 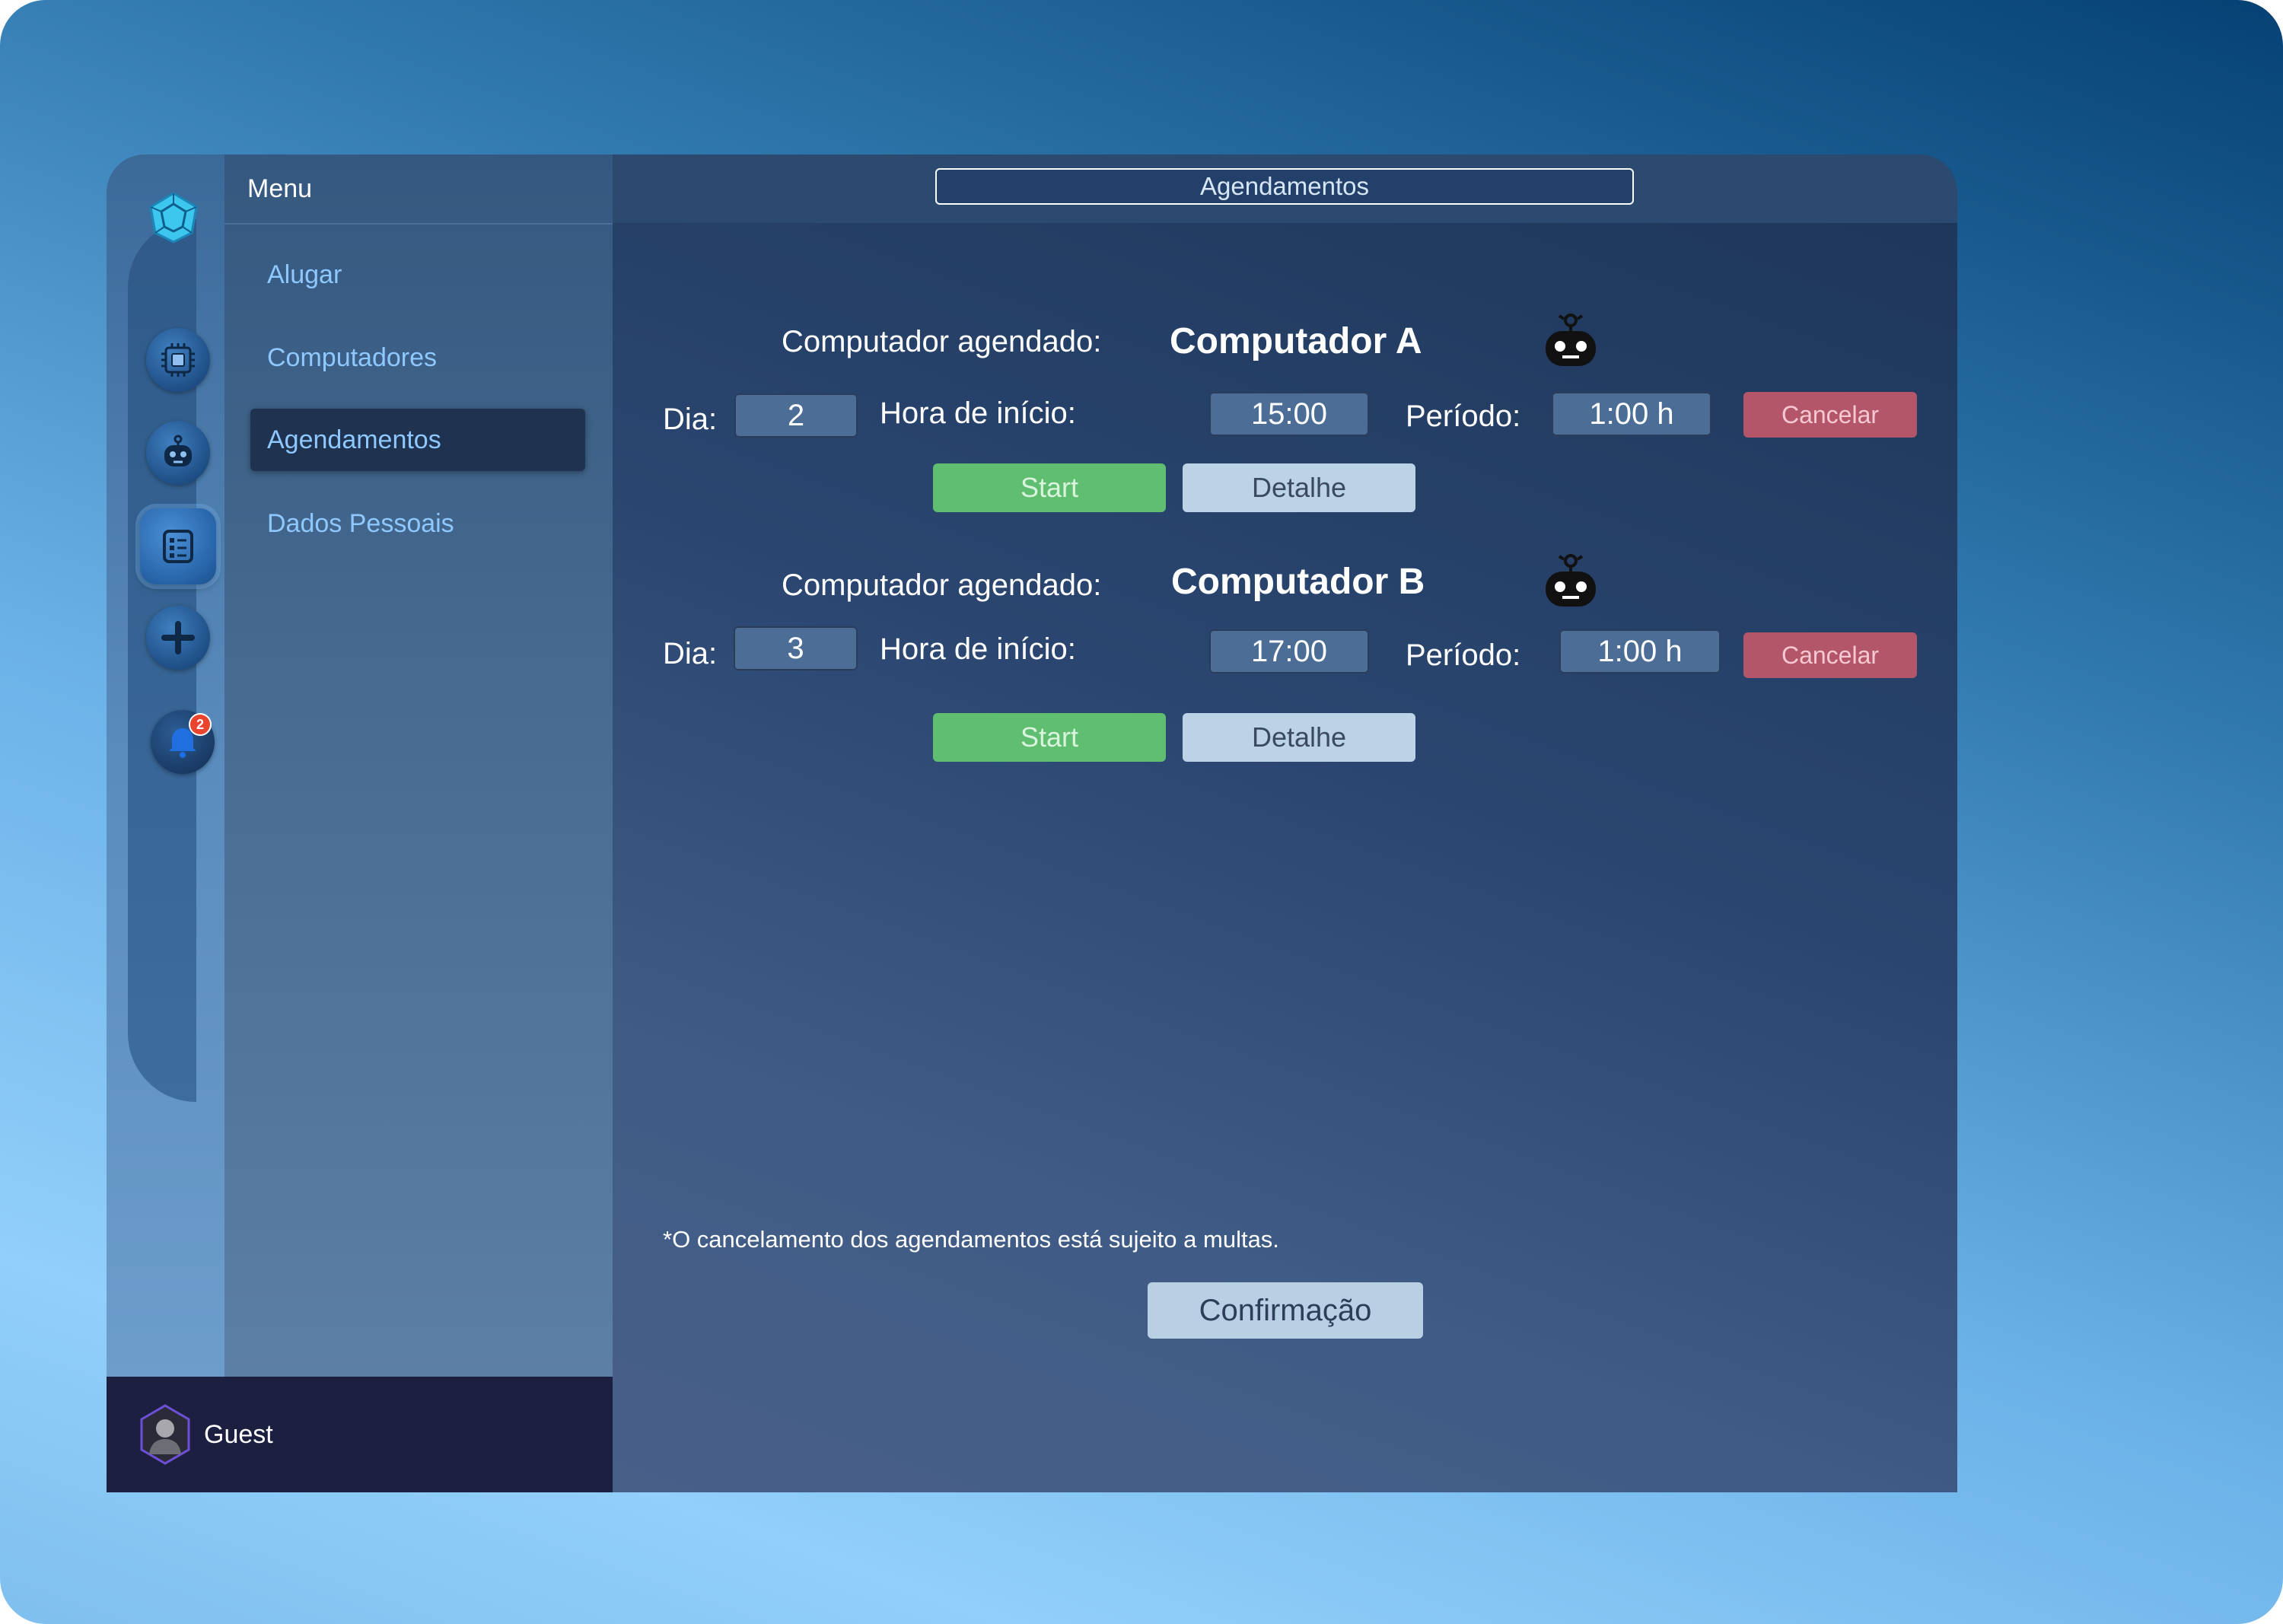 What do you see at coordinates (419, 189) in the screenshot?
I see `menu-header: Menu` at bounding box center [419, 189].